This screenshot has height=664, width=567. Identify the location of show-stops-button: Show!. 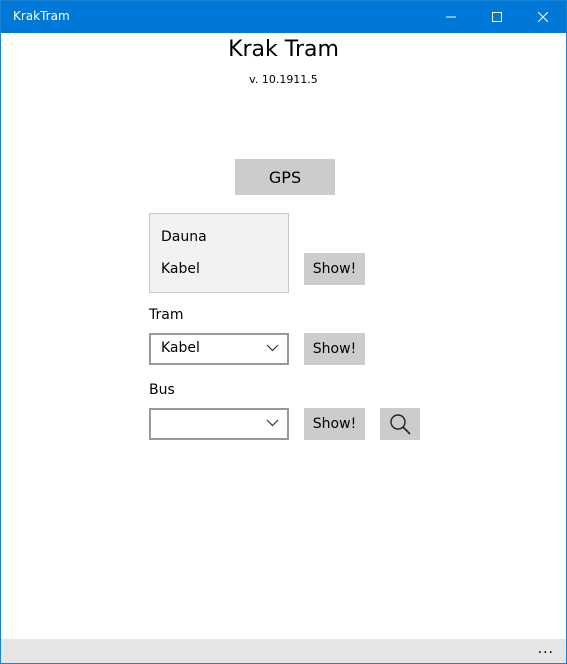
(334, 269).